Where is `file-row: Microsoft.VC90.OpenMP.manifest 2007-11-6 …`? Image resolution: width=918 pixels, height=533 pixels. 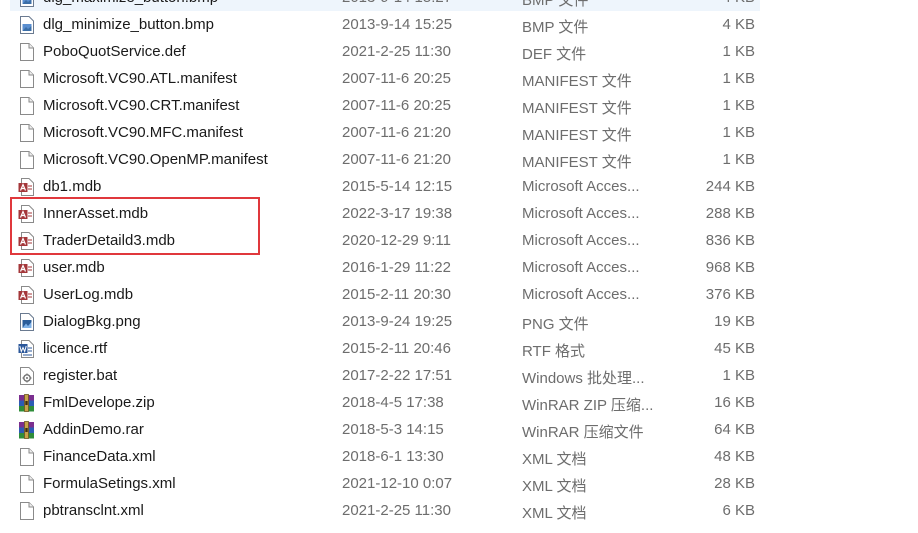
file-row: Microsoft.VC90.OpenMP.manifest 2007-11-6 … is located at coordinates (459, 159).